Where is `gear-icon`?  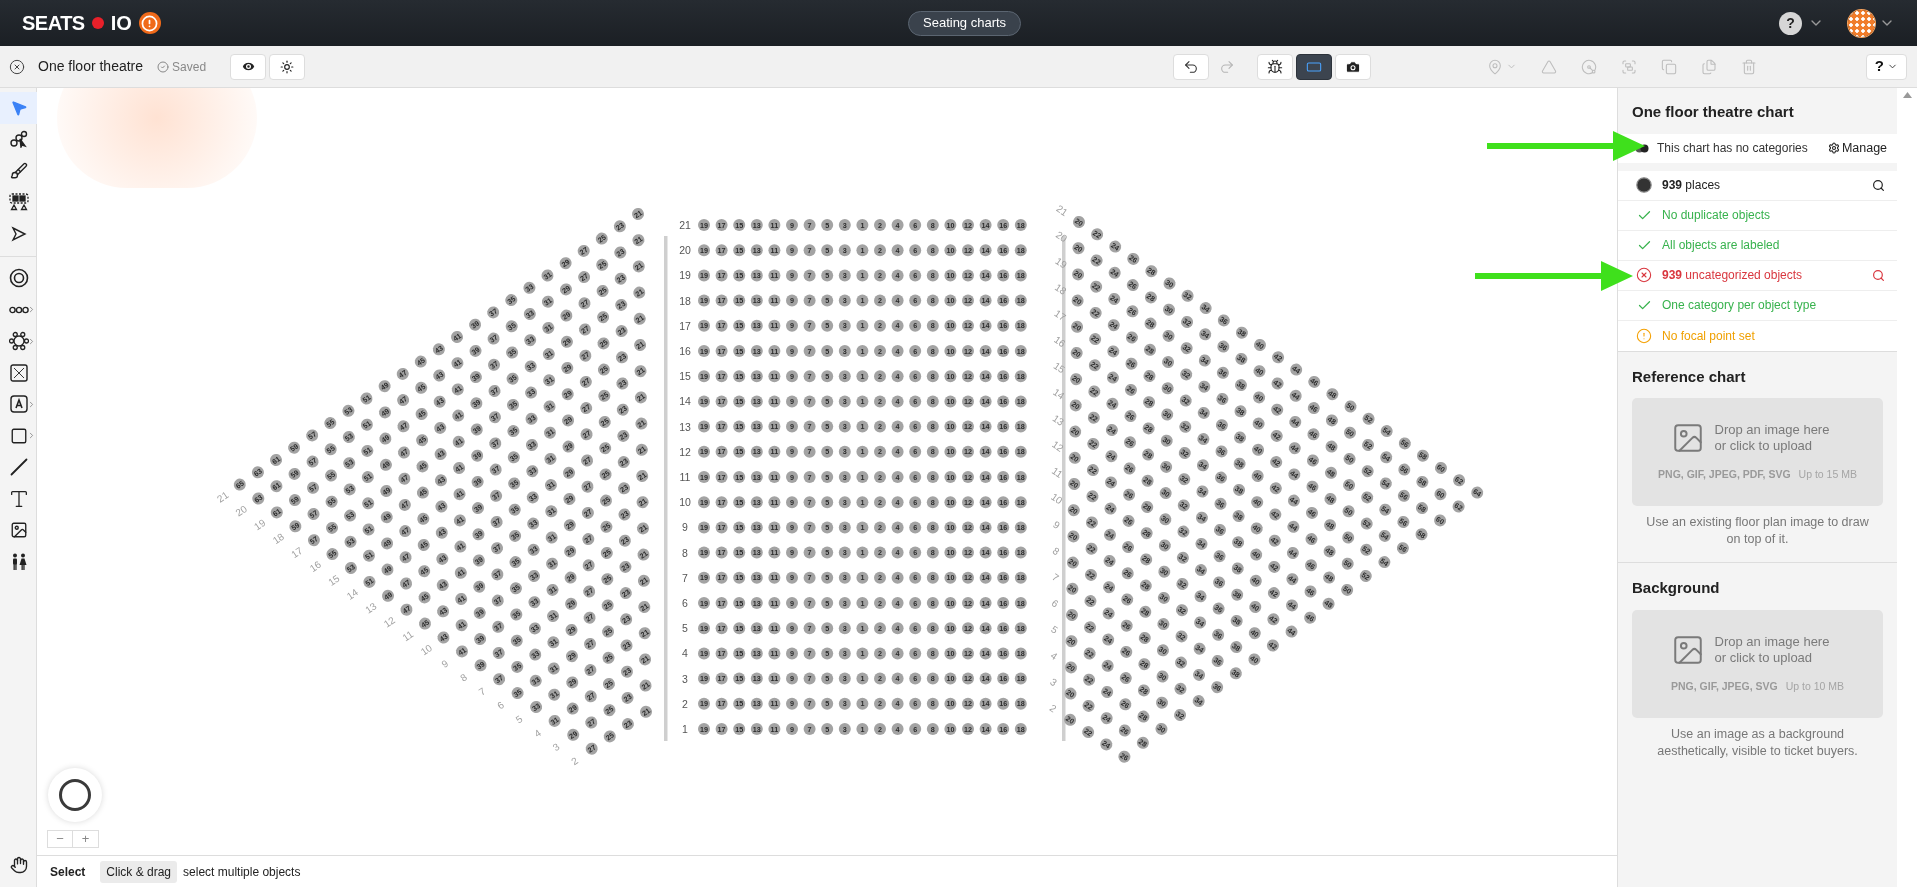
gear-icon is located at coordinates (1833, 148).